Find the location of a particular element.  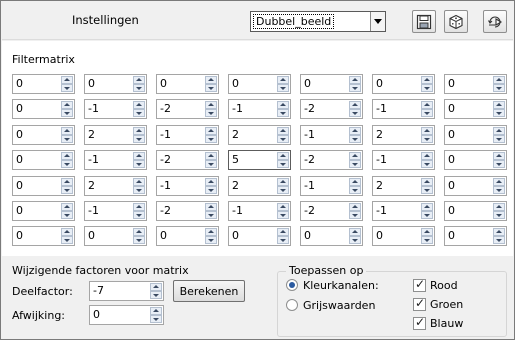

matrix-cell-r6-c4: 0 is located at coordinates (331, 236).